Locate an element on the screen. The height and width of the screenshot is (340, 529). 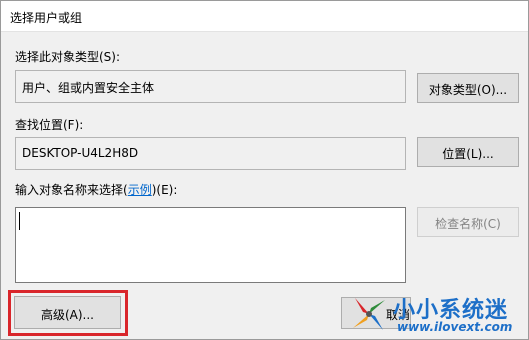
object-names-label-suffix: )(E): is located at coordinates (164, 190).